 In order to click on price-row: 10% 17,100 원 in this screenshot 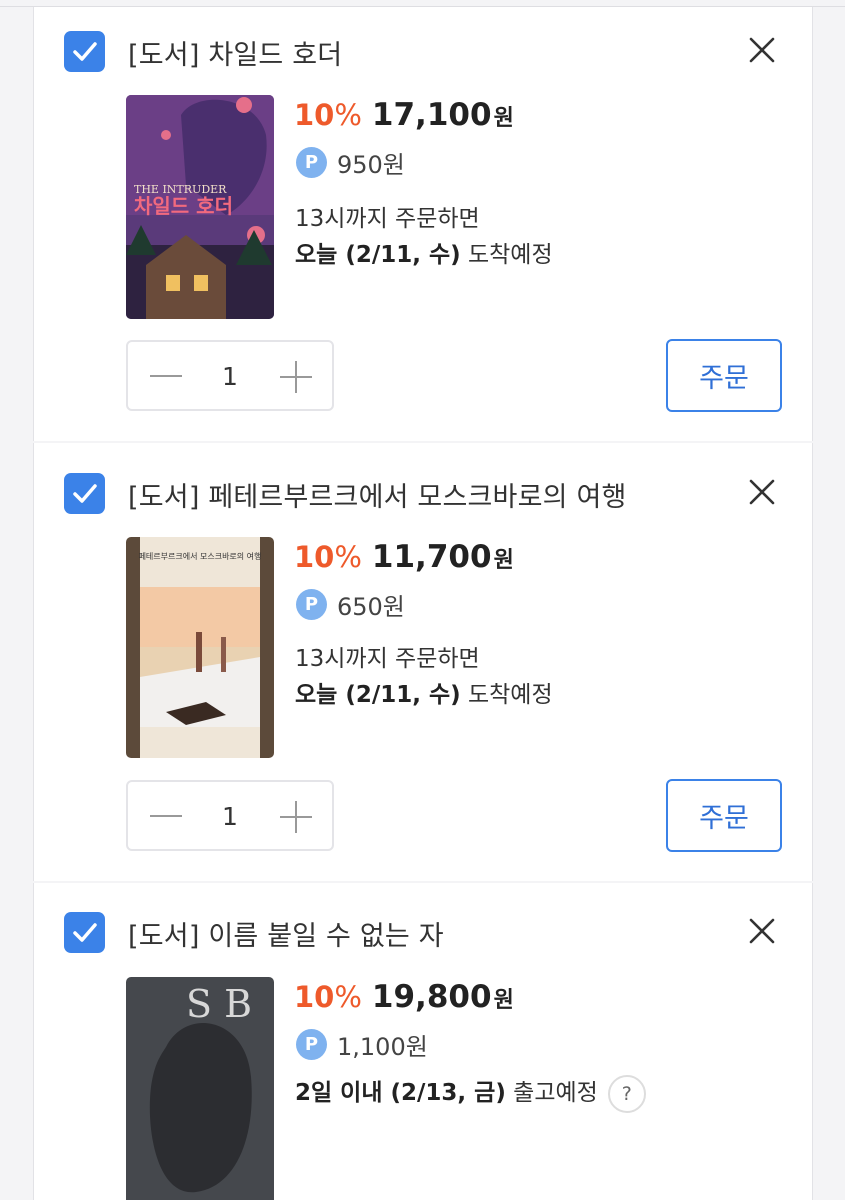, I will do `click(404, 115)`.